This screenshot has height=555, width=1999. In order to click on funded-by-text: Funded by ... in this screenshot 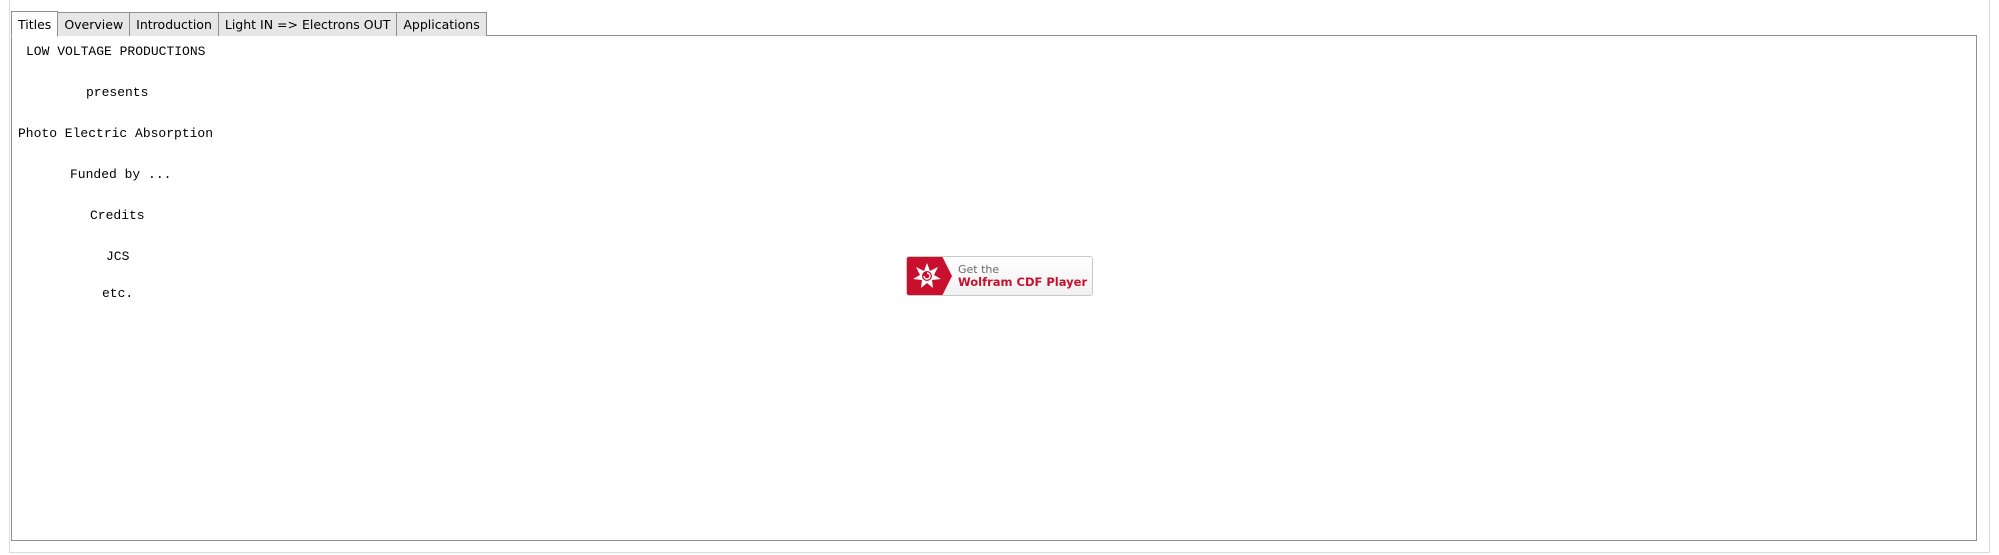, I will do `click(121, 174)`.